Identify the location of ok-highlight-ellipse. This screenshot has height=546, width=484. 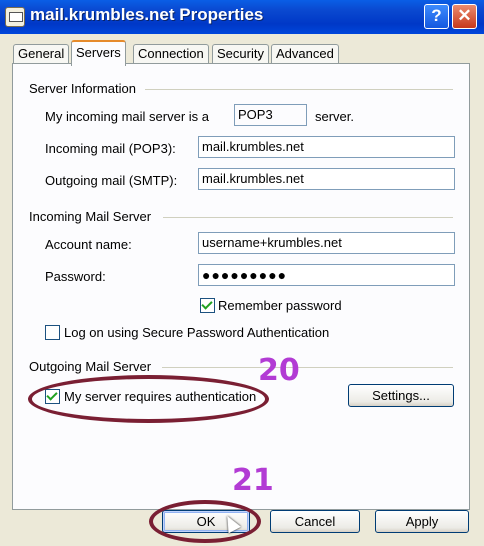
(205, 521).